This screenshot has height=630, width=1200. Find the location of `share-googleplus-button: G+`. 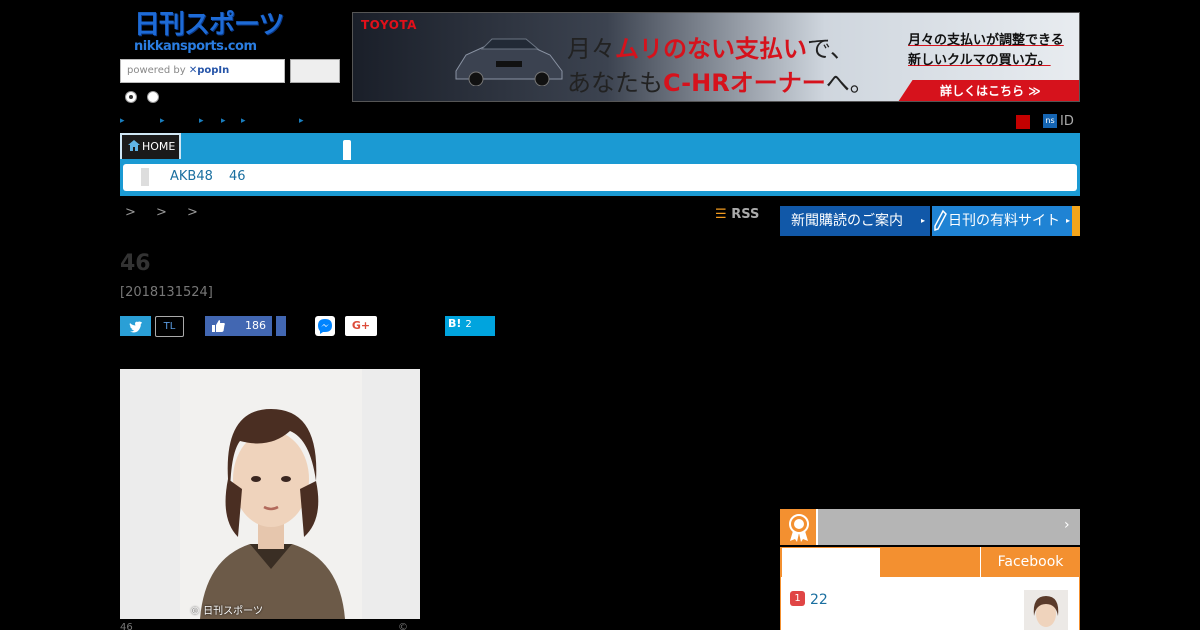

share-googleplus-button: G+ is located at coordinates (361, 326).